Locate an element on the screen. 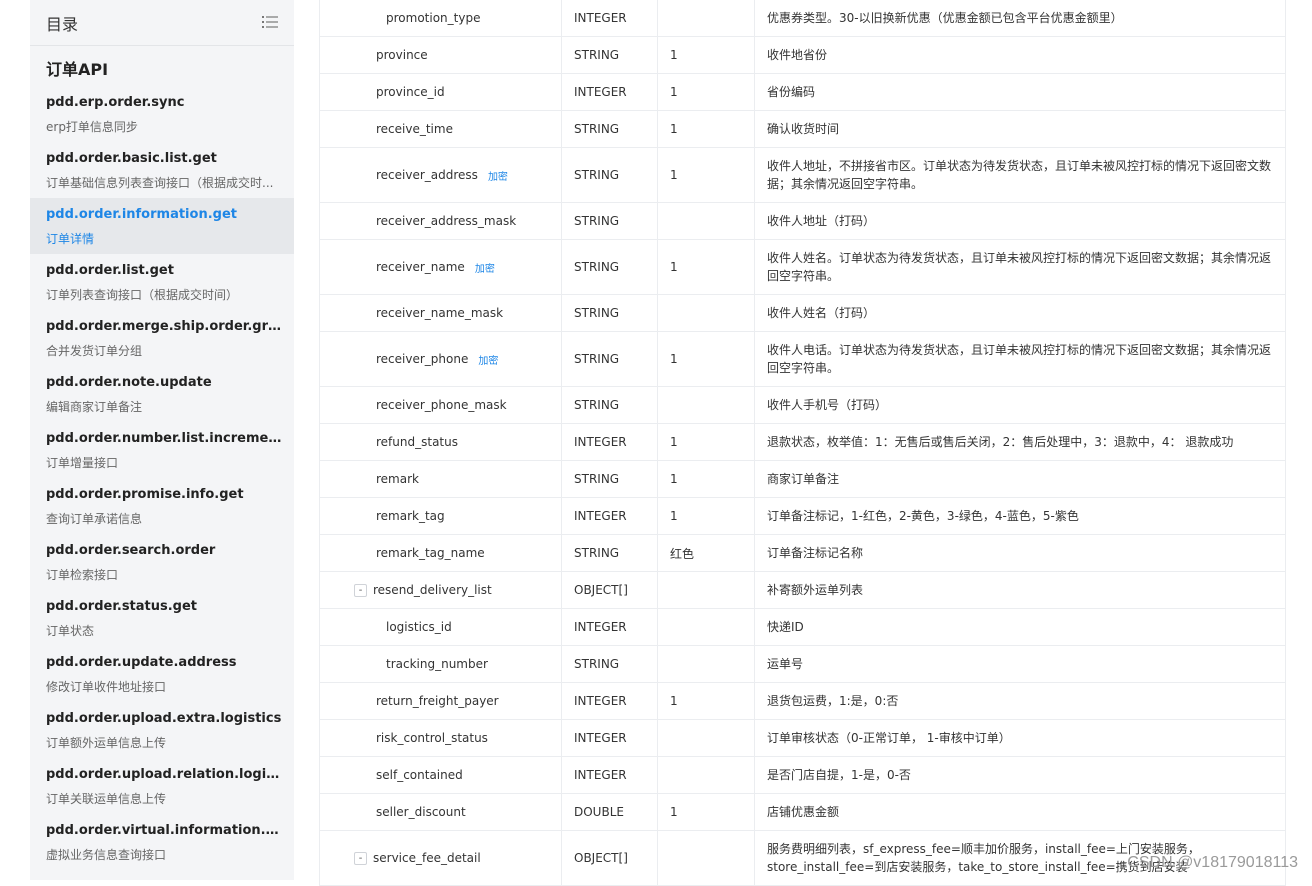 This screenshot has width=1312, height=886. field-name: receiver_name_mask is located at coordinates (440, 313).